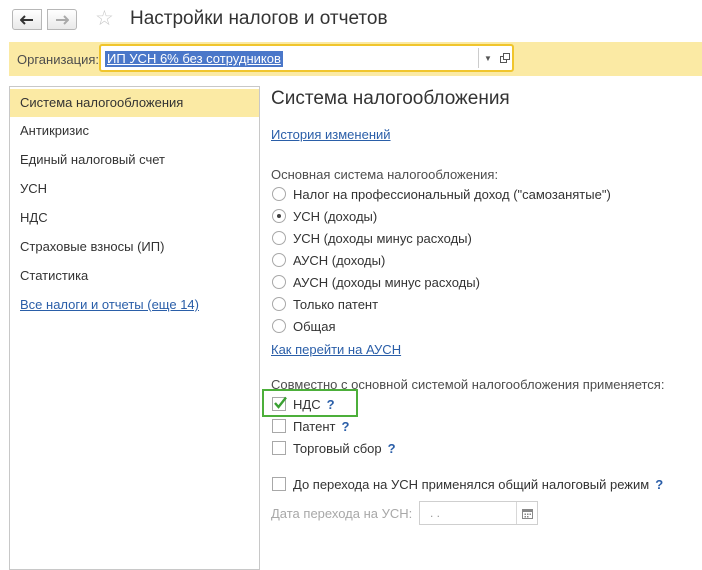 This screenshot has height=570, width=702. I want to click on radio-label: АУСН (доходы минус расходы), so click(386, 282).